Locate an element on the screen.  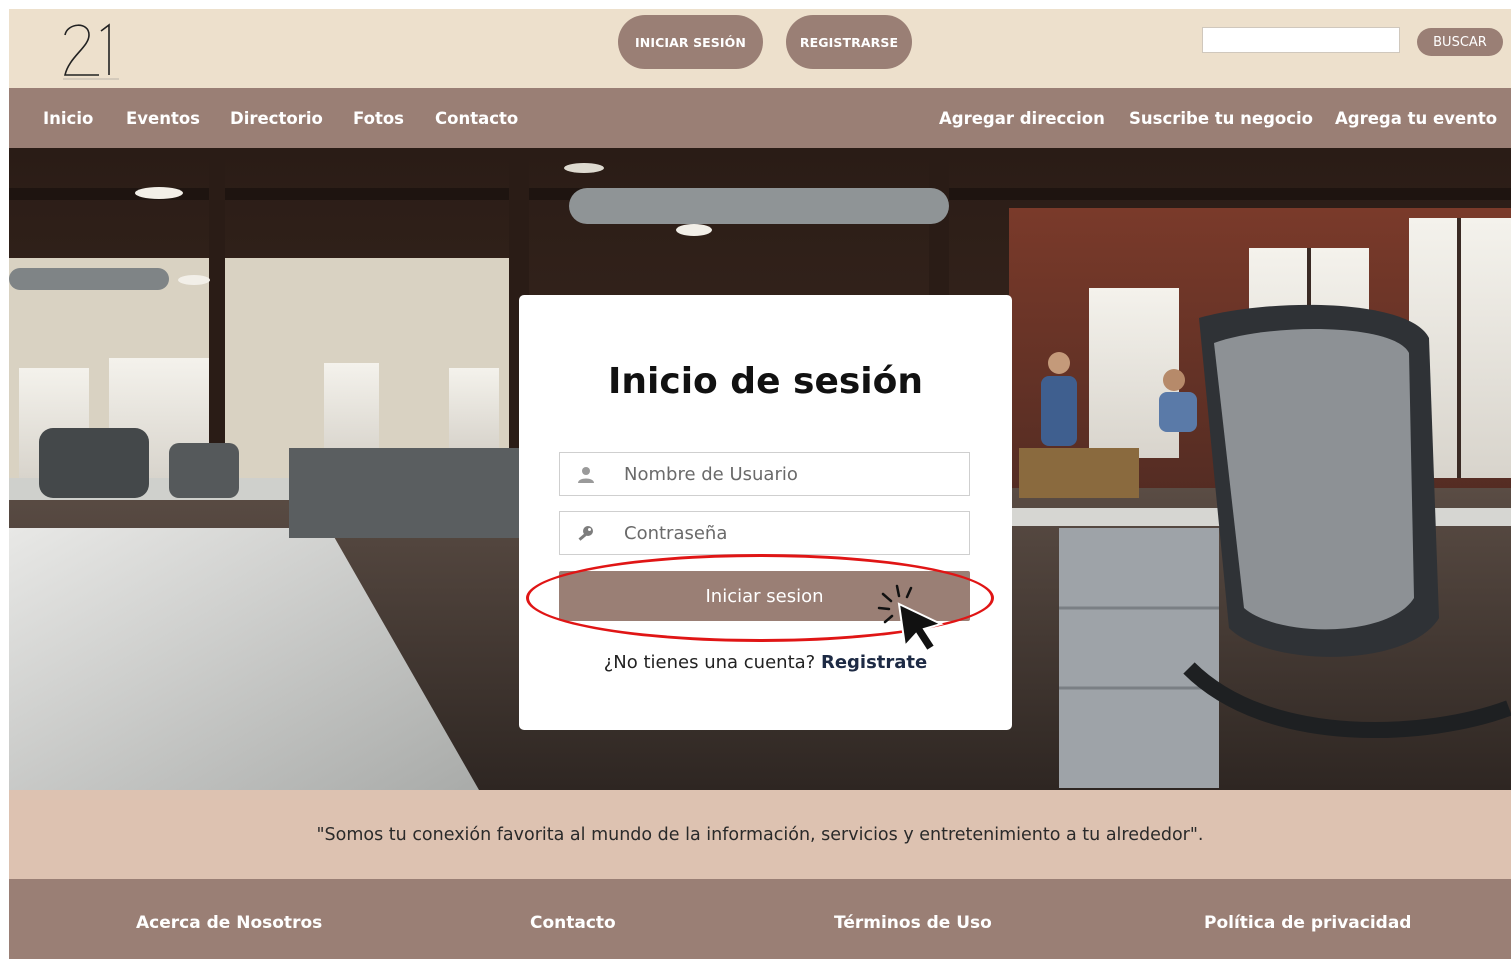
password-input is located at coordinates (789, 533).